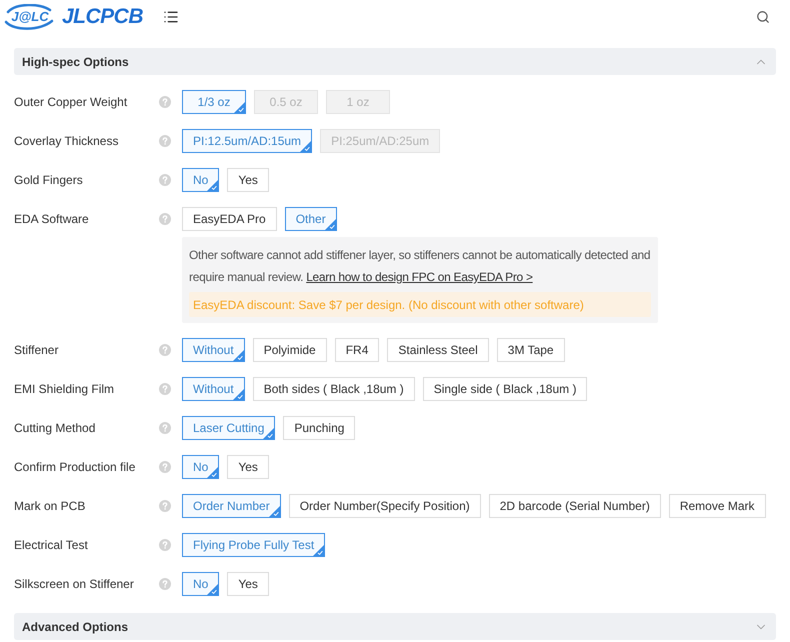 This screenshot has width=790, height=642. I want to click on option-button: Laser Cutting, so click(229, 428).